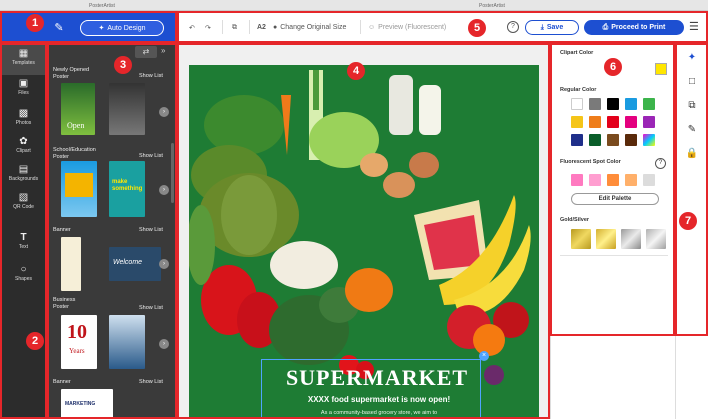  I want to click on new-document-icon: ✎, so click(59, 28).